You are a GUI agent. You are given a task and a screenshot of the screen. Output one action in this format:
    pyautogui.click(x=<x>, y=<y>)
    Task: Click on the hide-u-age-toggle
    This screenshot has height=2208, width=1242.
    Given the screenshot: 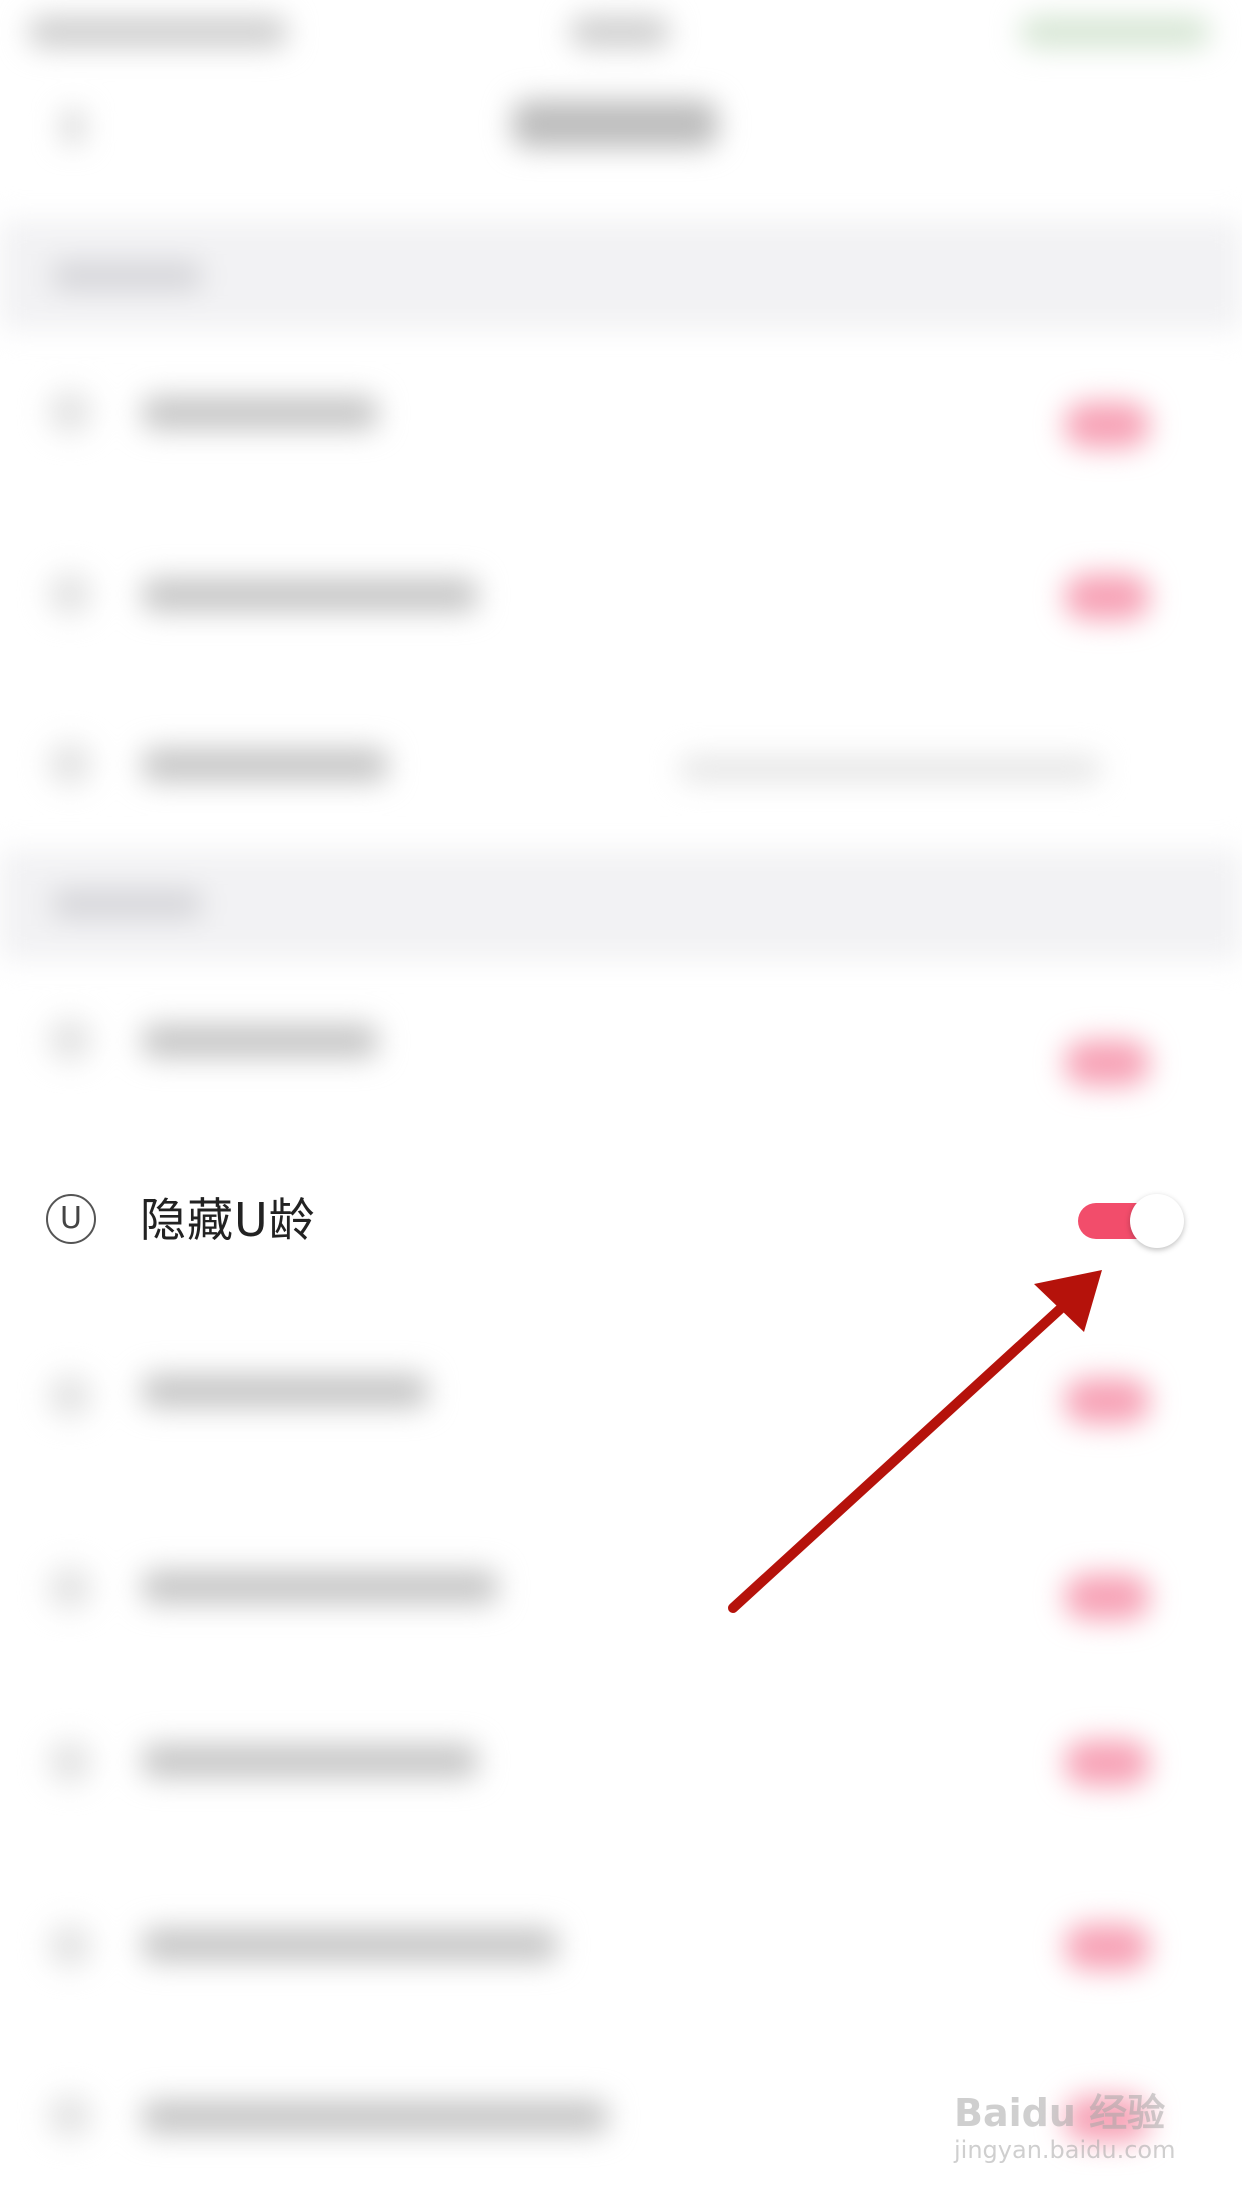 What is the action you would take?
    pyautogui.click(x=1131, y=1221)
    